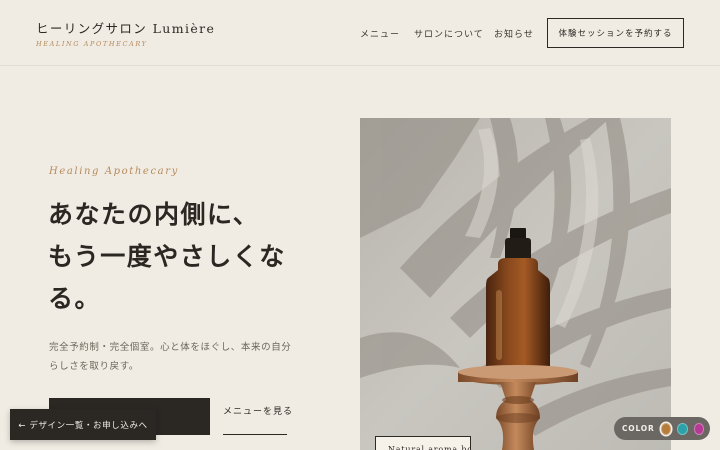  I want to click on hero-eyebrow: Healing Apothecary, so click(114, 171).